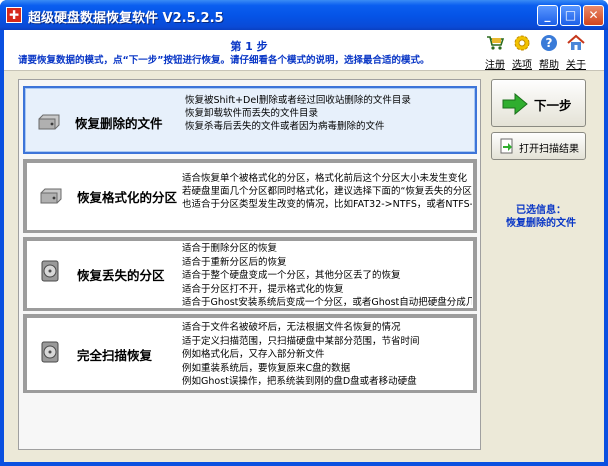 The width and height of the screenshot is (608, 466). I want to click on maximize-button: □, so click(570, 15).